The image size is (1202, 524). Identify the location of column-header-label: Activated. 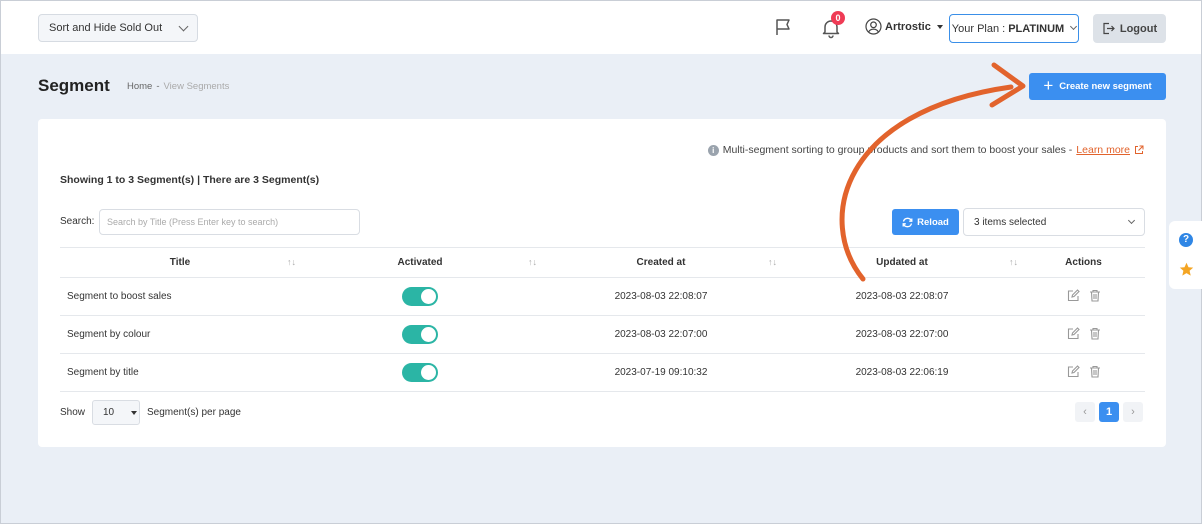
(420, 262).